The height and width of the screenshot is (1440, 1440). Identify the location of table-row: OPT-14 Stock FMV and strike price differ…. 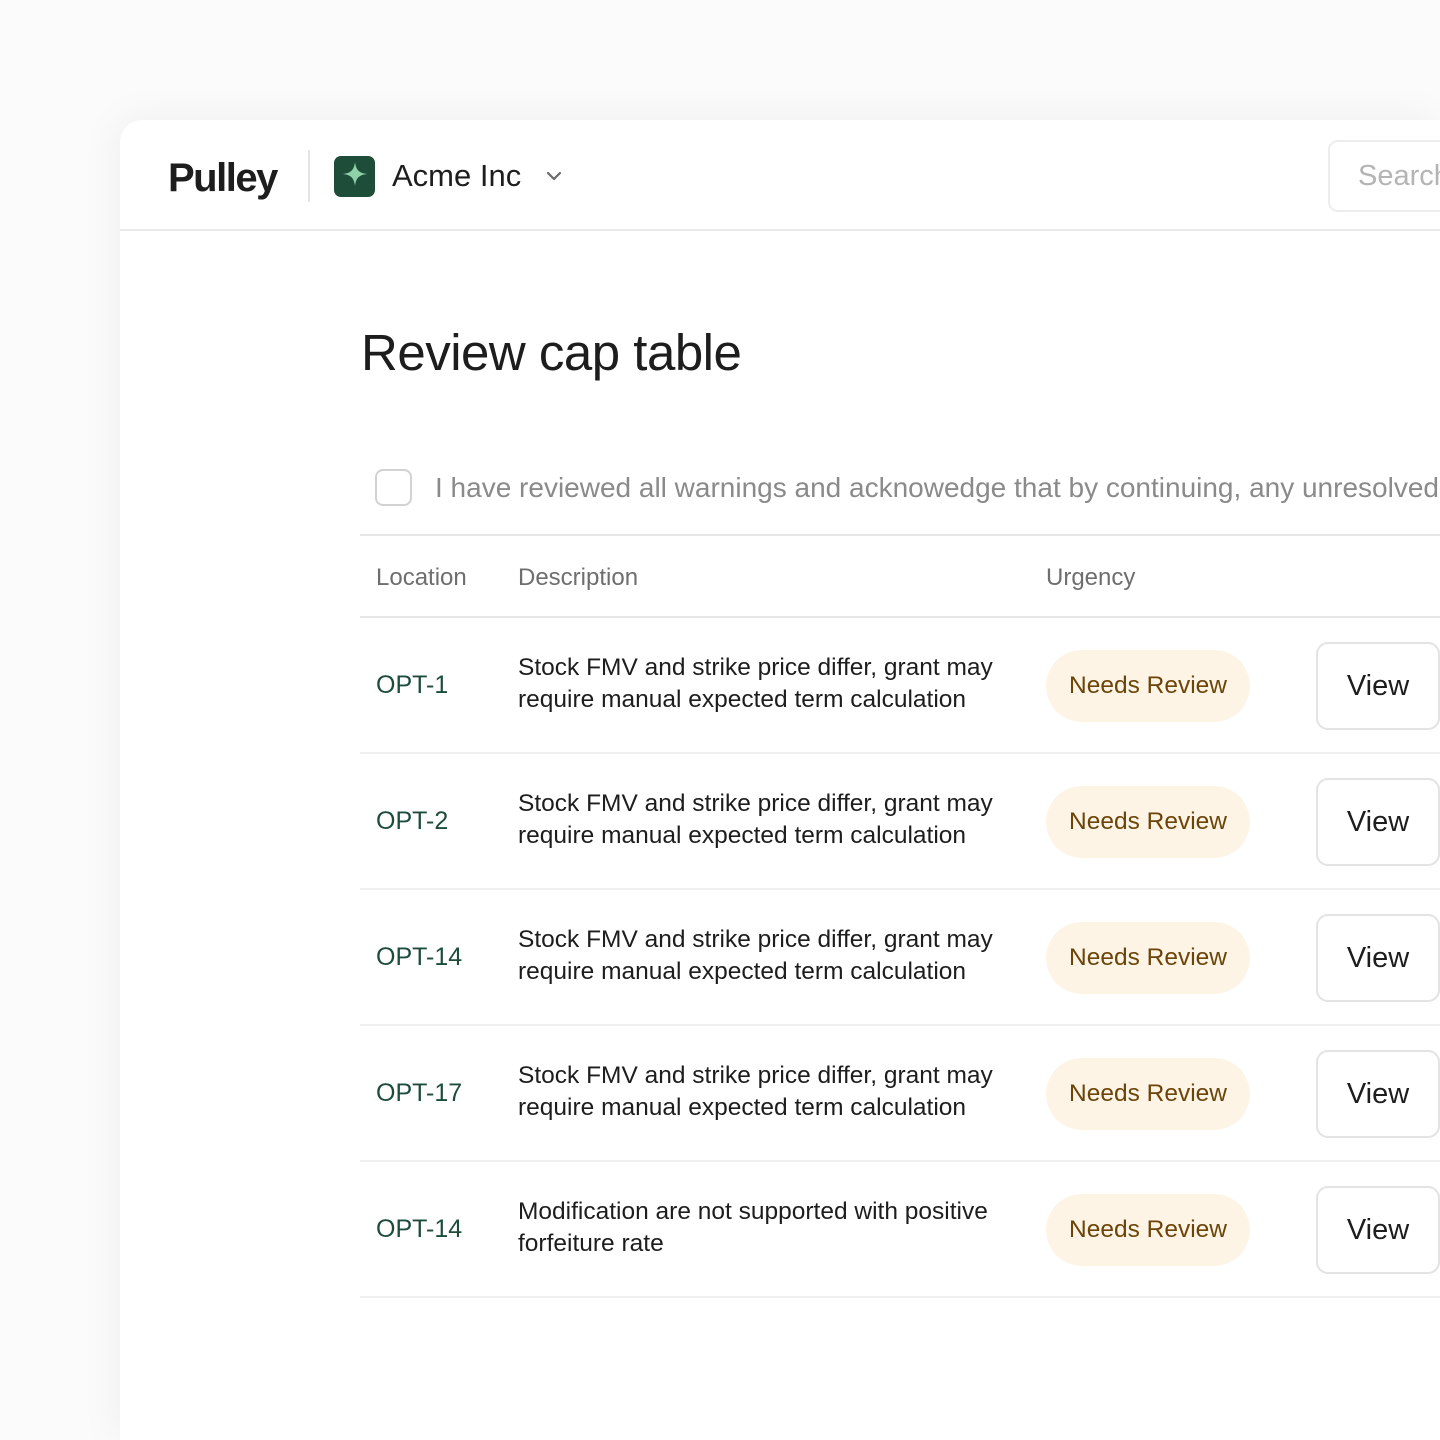
(900, 958).